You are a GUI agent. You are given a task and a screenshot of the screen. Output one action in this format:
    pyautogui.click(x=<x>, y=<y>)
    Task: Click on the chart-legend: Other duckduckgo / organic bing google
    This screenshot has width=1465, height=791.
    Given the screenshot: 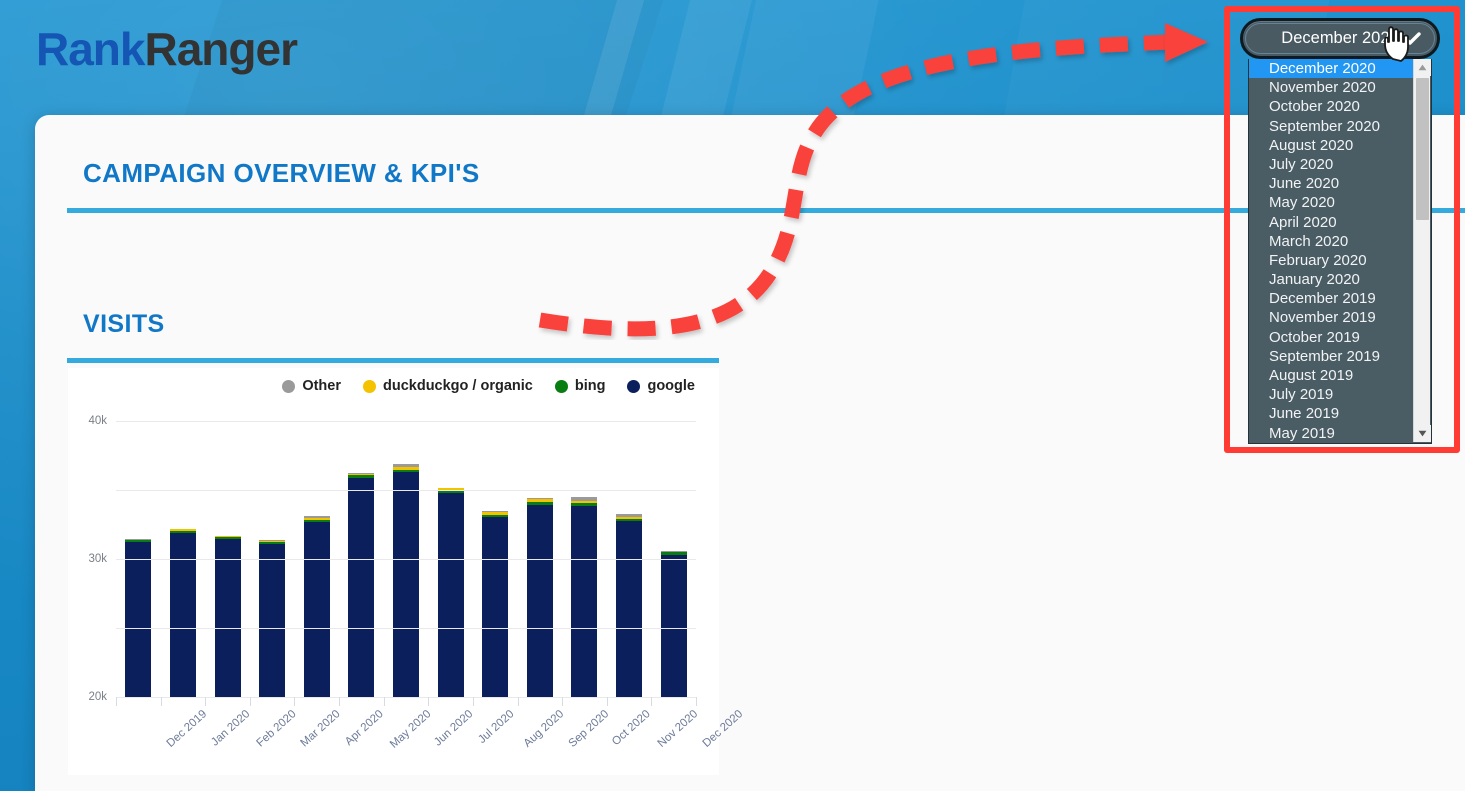 What is the action you would take?
    pyautogui.click(x=393, y=386)
    